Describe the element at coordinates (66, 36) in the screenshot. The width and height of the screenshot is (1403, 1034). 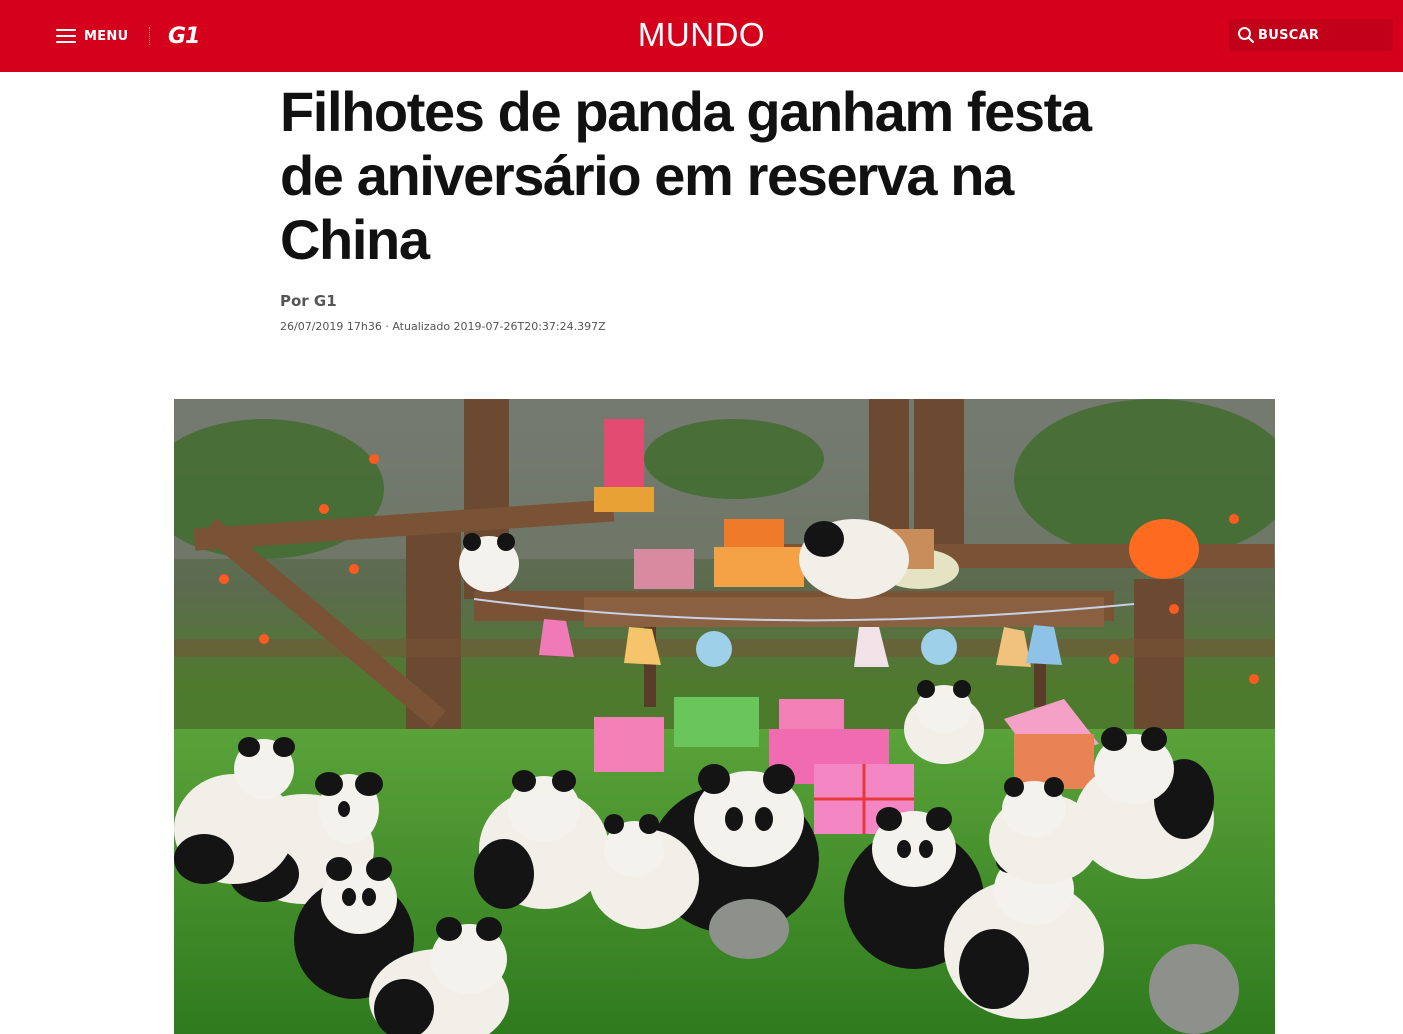
I see `hamburger-icon` at that location.